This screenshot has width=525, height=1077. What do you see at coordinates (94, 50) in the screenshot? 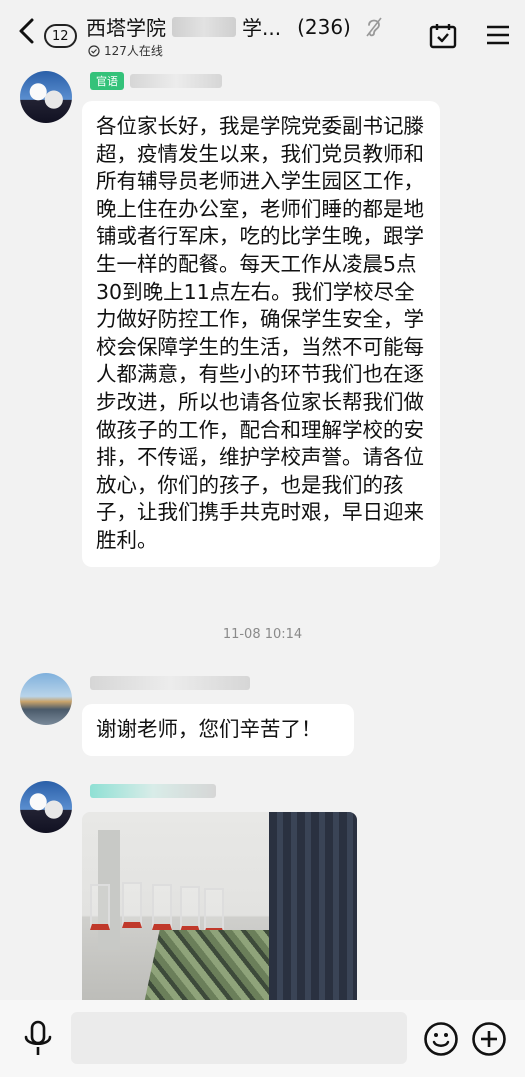
I see `online-check-icon` at bounding box center [94, 50].